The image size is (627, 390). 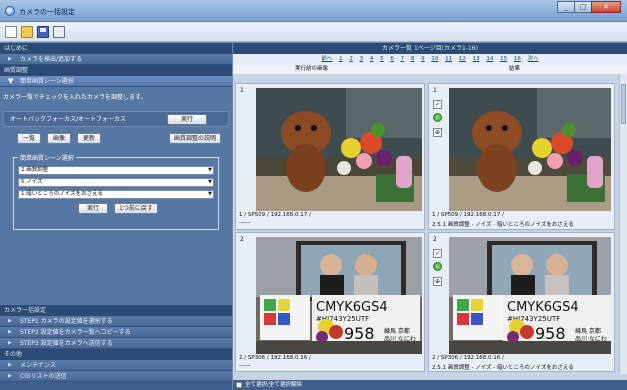 I want to click on nav-maintenance-label: メンテナンス, so click(x=38, y=365).